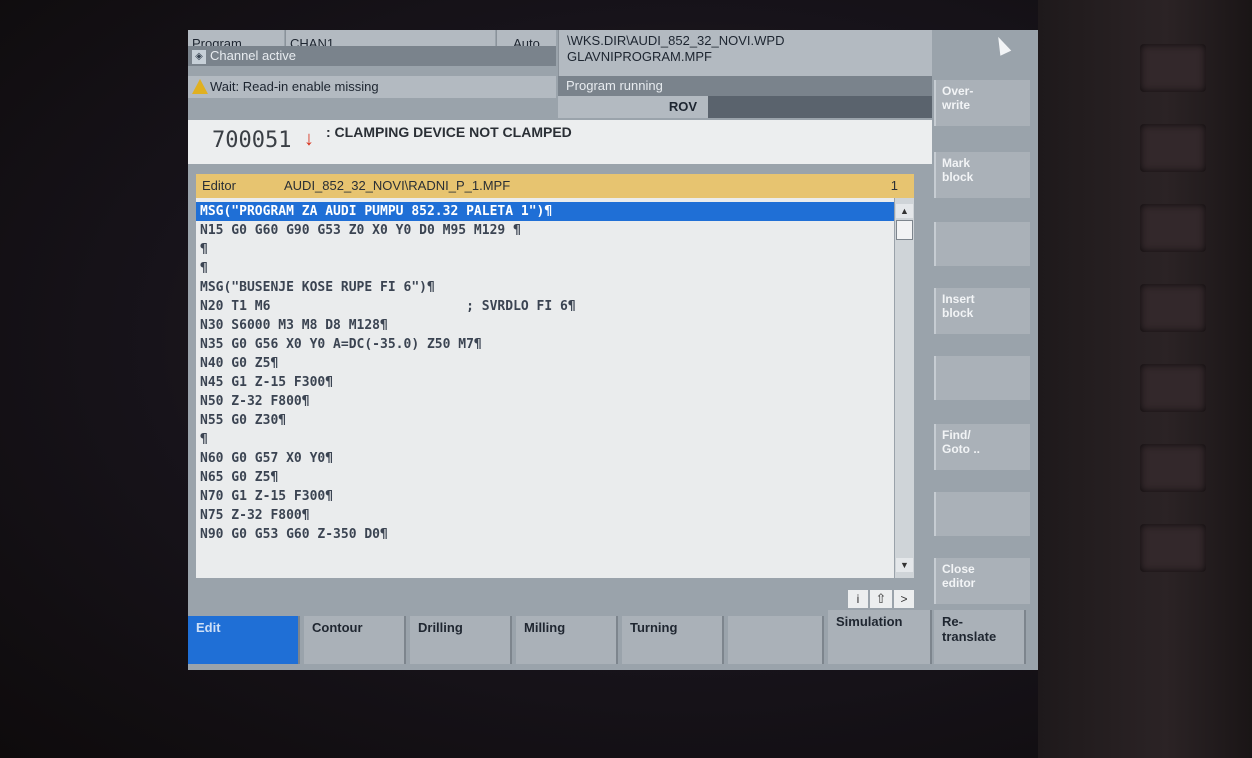 The width and height of the screenshot is (1252, 758). Describe the element at coordinates (904, 599) in the screenshot. I see `next-icon: >` at that location.